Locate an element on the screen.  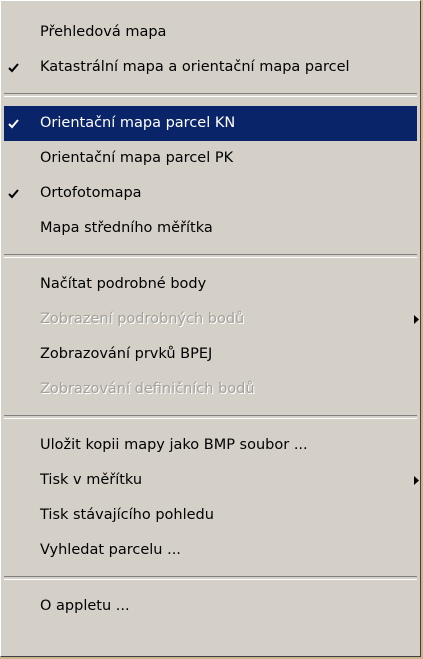
menu-item-nacitat-podrobne-body: Načítat podrobné body is located at coordinates (210, 284).